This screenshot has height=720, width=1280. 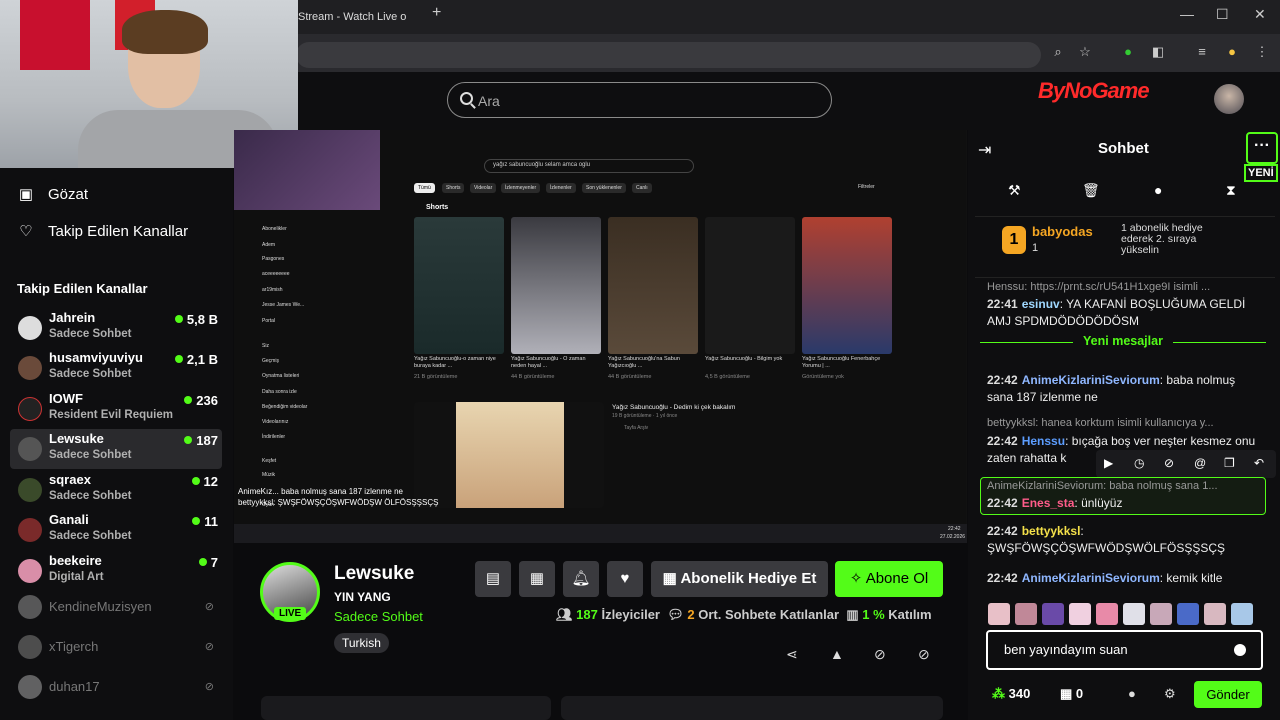 What do you see at coordinates (358, 17) in the screenshot?
I see `browser-tab: Stream - Watch Live o` at bounding box center [358, 17].